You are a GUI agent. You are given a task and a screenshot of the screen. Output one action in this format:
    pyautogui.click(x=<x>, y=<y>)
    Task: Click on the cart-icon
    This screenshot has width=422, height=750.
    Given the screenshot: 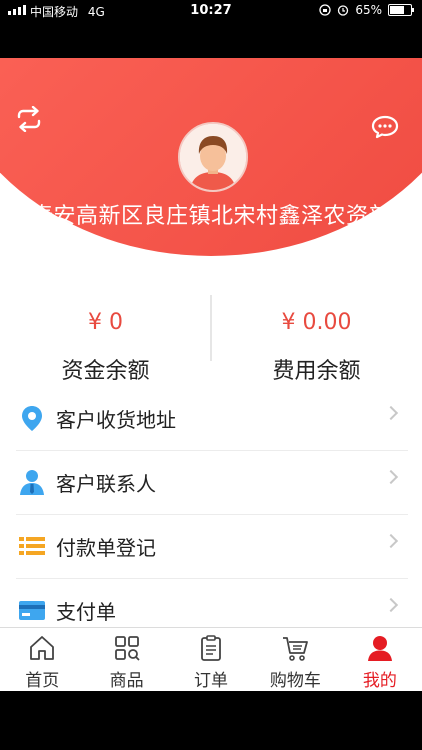 What is the action you would take?
    pyautogui.click(x=296, y=649)
    